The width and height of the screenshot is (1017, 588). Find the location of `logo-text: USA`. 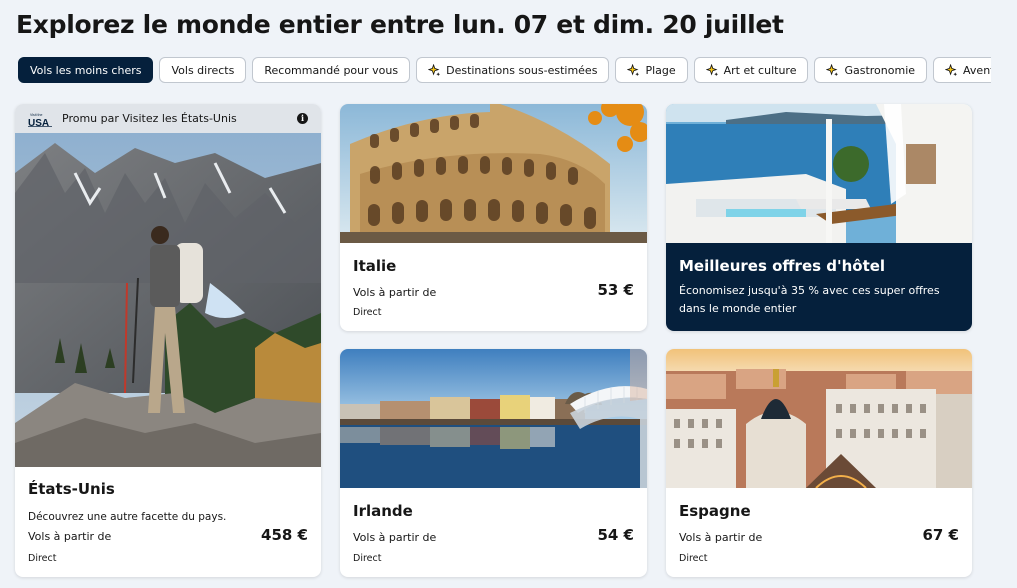

logo-text: USA is located at coordinates (38, 122).